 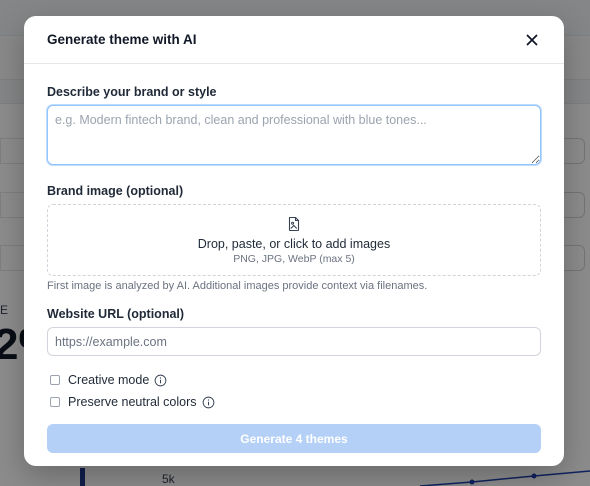 I want to click on dropzone-formats: PNG, JPG, WebP (max 5), so click(x=294, y=258).